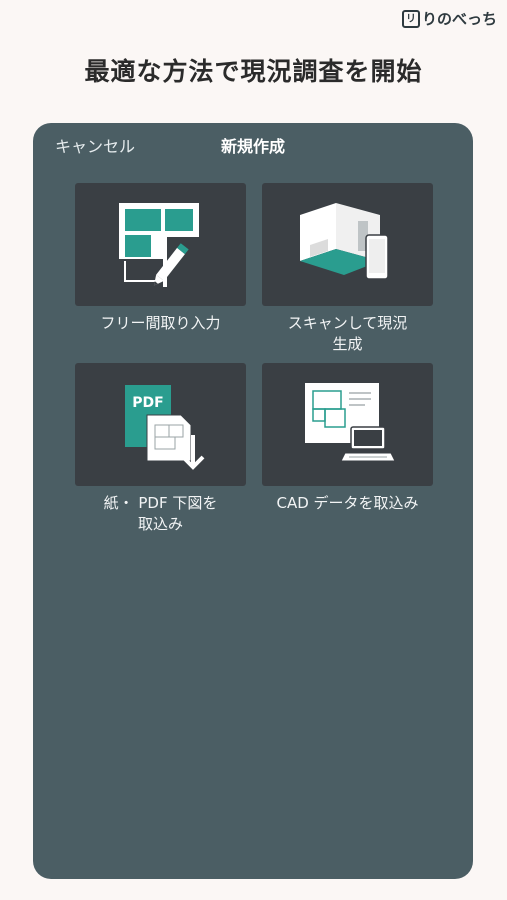 This screenshot has width=507, height=900. I want to click on app-logo: リ りのべっち, so click(449, 18).